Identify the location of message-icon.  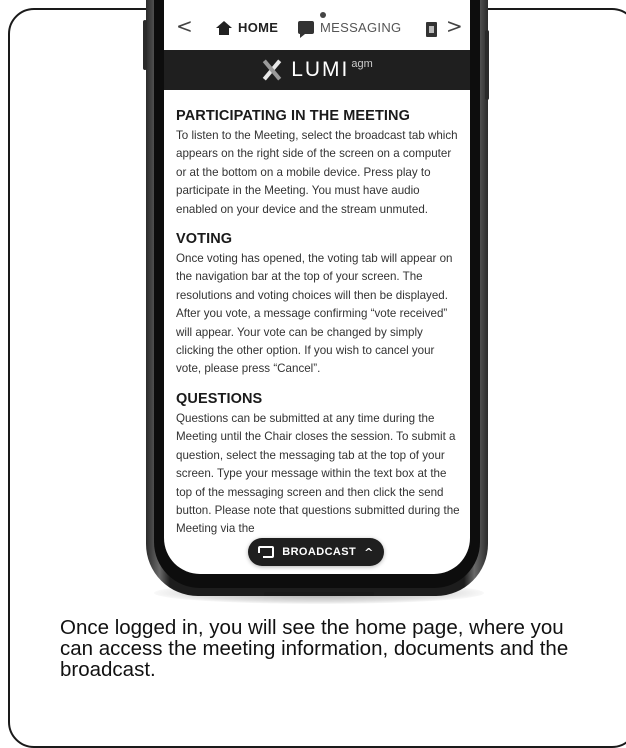
(306, 29).